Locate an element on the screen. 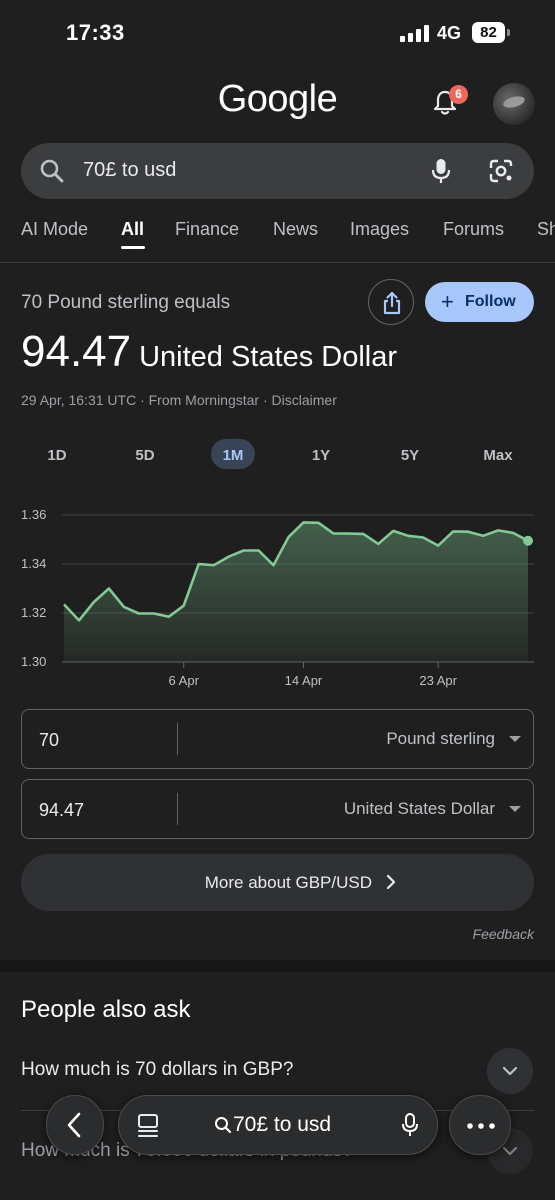 The height and width of the screenshot is (1200, 555). range-1d: 1D is located at coordinates (57, 461).